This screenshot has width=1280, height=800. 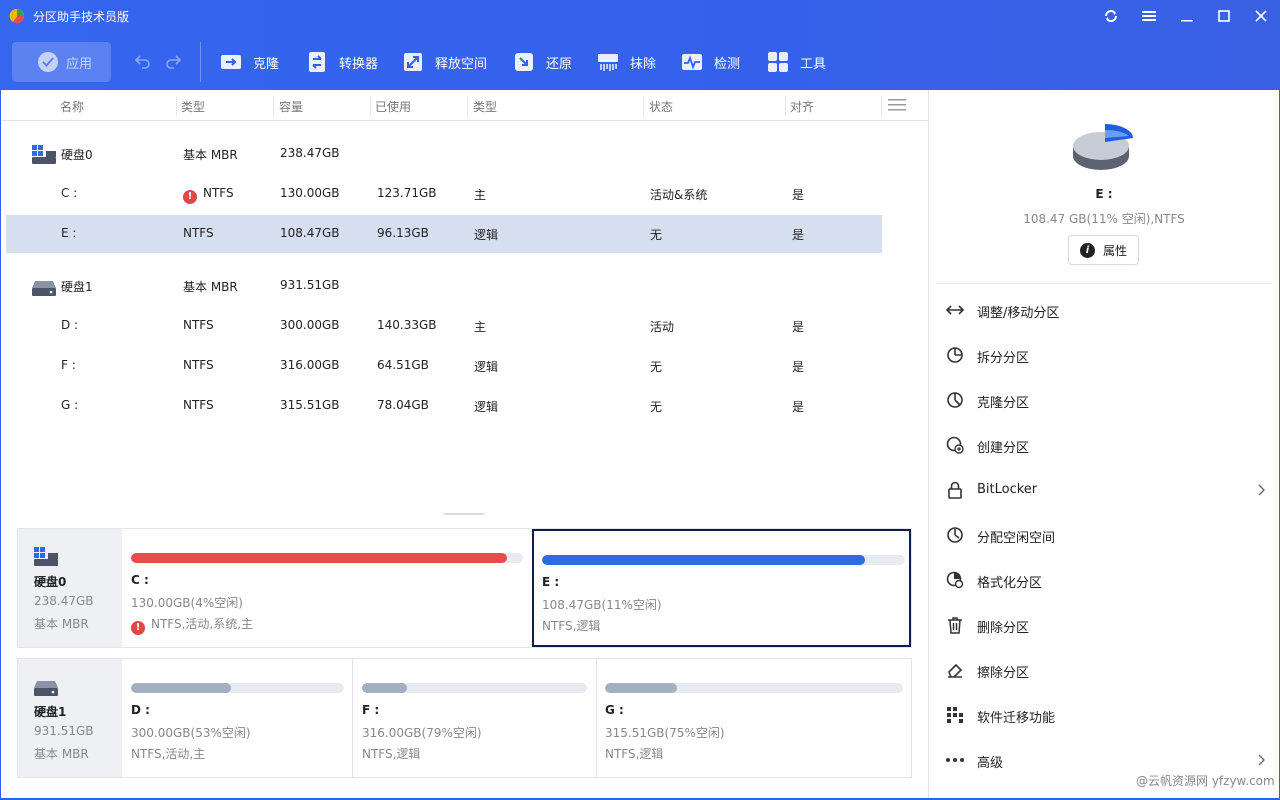 I want to click on partition-label: C :, so click(x=140, y=580).